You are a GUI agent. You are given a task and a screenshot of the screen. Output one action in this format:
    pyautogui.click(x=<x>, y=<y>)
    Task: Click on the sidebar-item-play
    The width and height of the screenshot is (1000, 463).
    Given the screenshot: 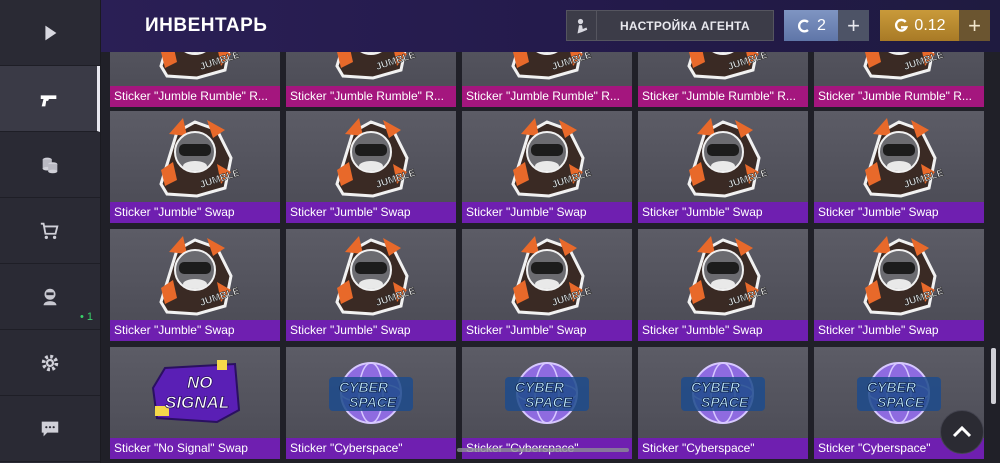 What is the action you would take?
    pyautogui.click(x=50, y=33)
    